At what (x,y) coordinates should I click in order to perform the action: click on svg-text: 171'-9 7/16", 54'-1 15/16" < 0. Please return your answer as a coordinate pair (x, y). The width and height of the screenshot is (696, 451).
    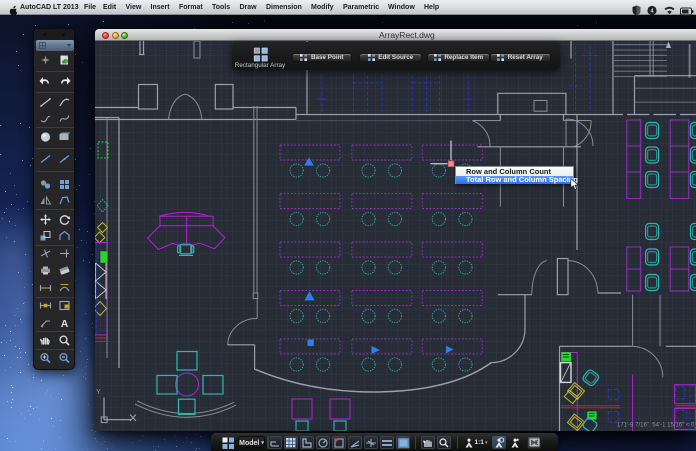
    Looking at the image, I should click on (656, 426).